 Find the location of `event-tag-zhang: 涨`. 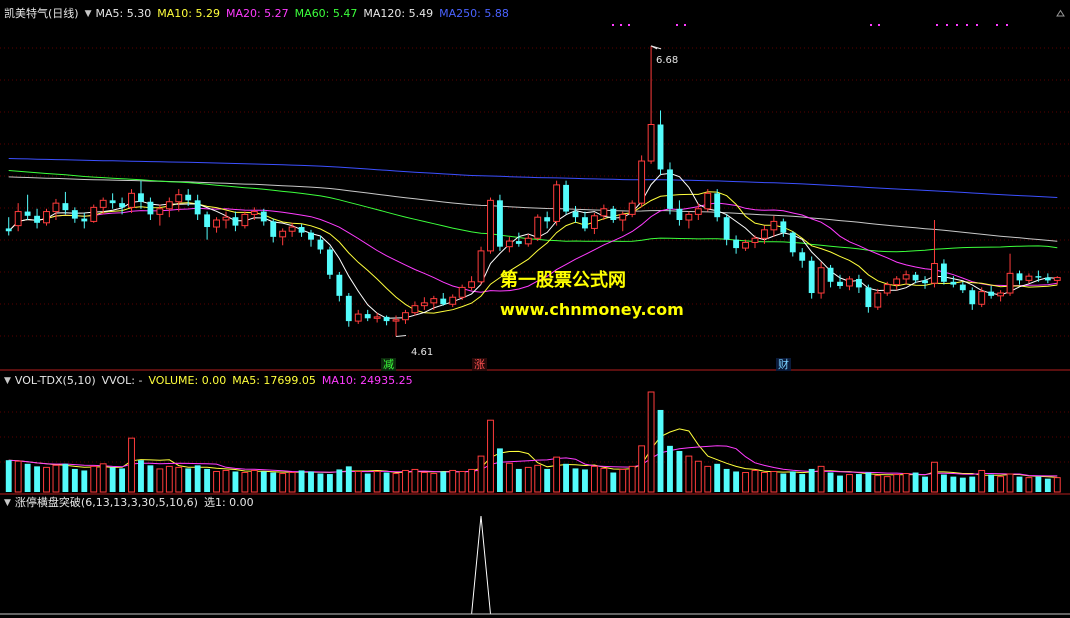

event-tag-zhang: 涨 is located at coordinates (479, 364).